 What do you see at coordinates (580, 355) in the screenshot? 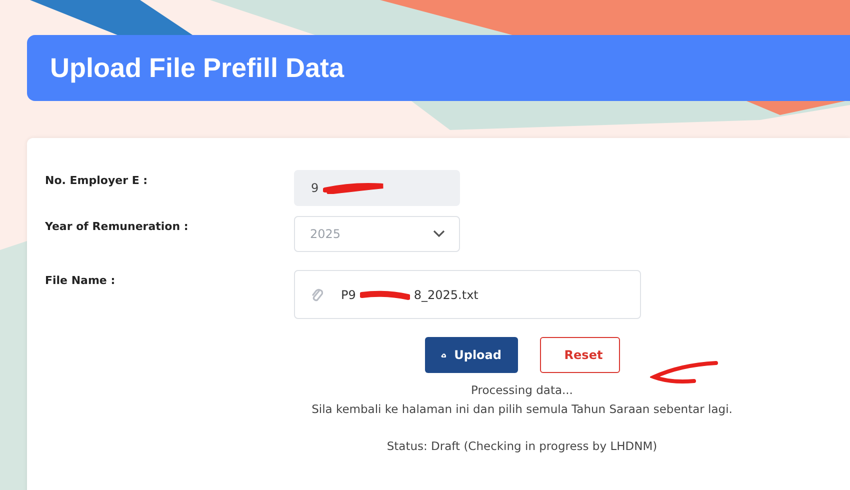
I see `reset-button: Reset` at bounding box center [580, 355].